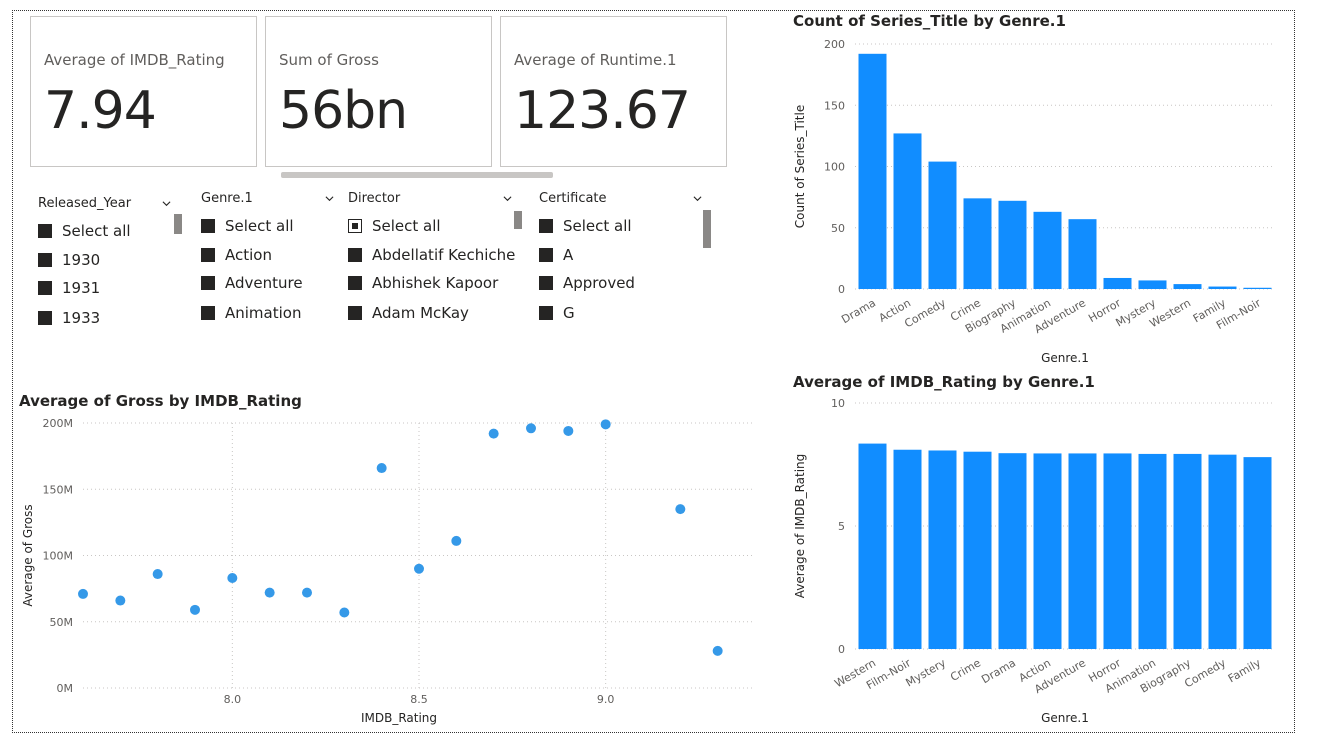 Image resolution: width=1325 pixels, height=742 pixels. I want to click on card-value: 7.94, so click(100, 111).